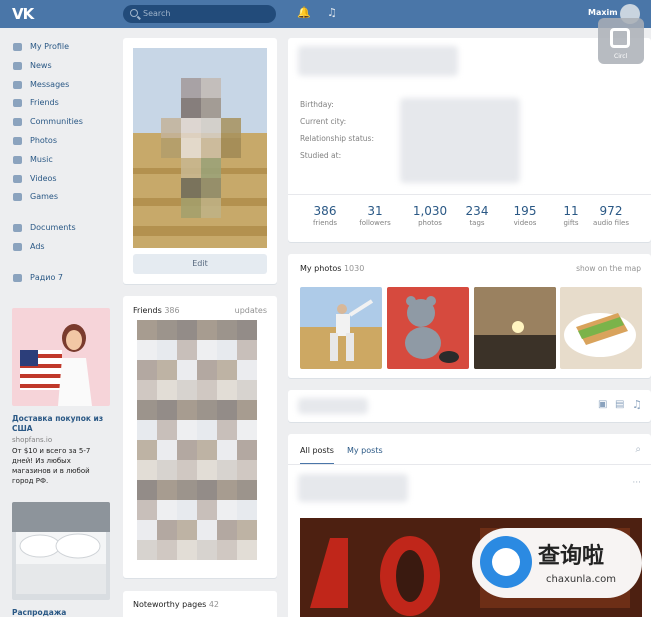 Image resolution: width=651 pixels, height=617 pixels. Describe the element at coordinates (608, 268) in the screenshot. I see `show-on-map-link: show on the map` at that location.